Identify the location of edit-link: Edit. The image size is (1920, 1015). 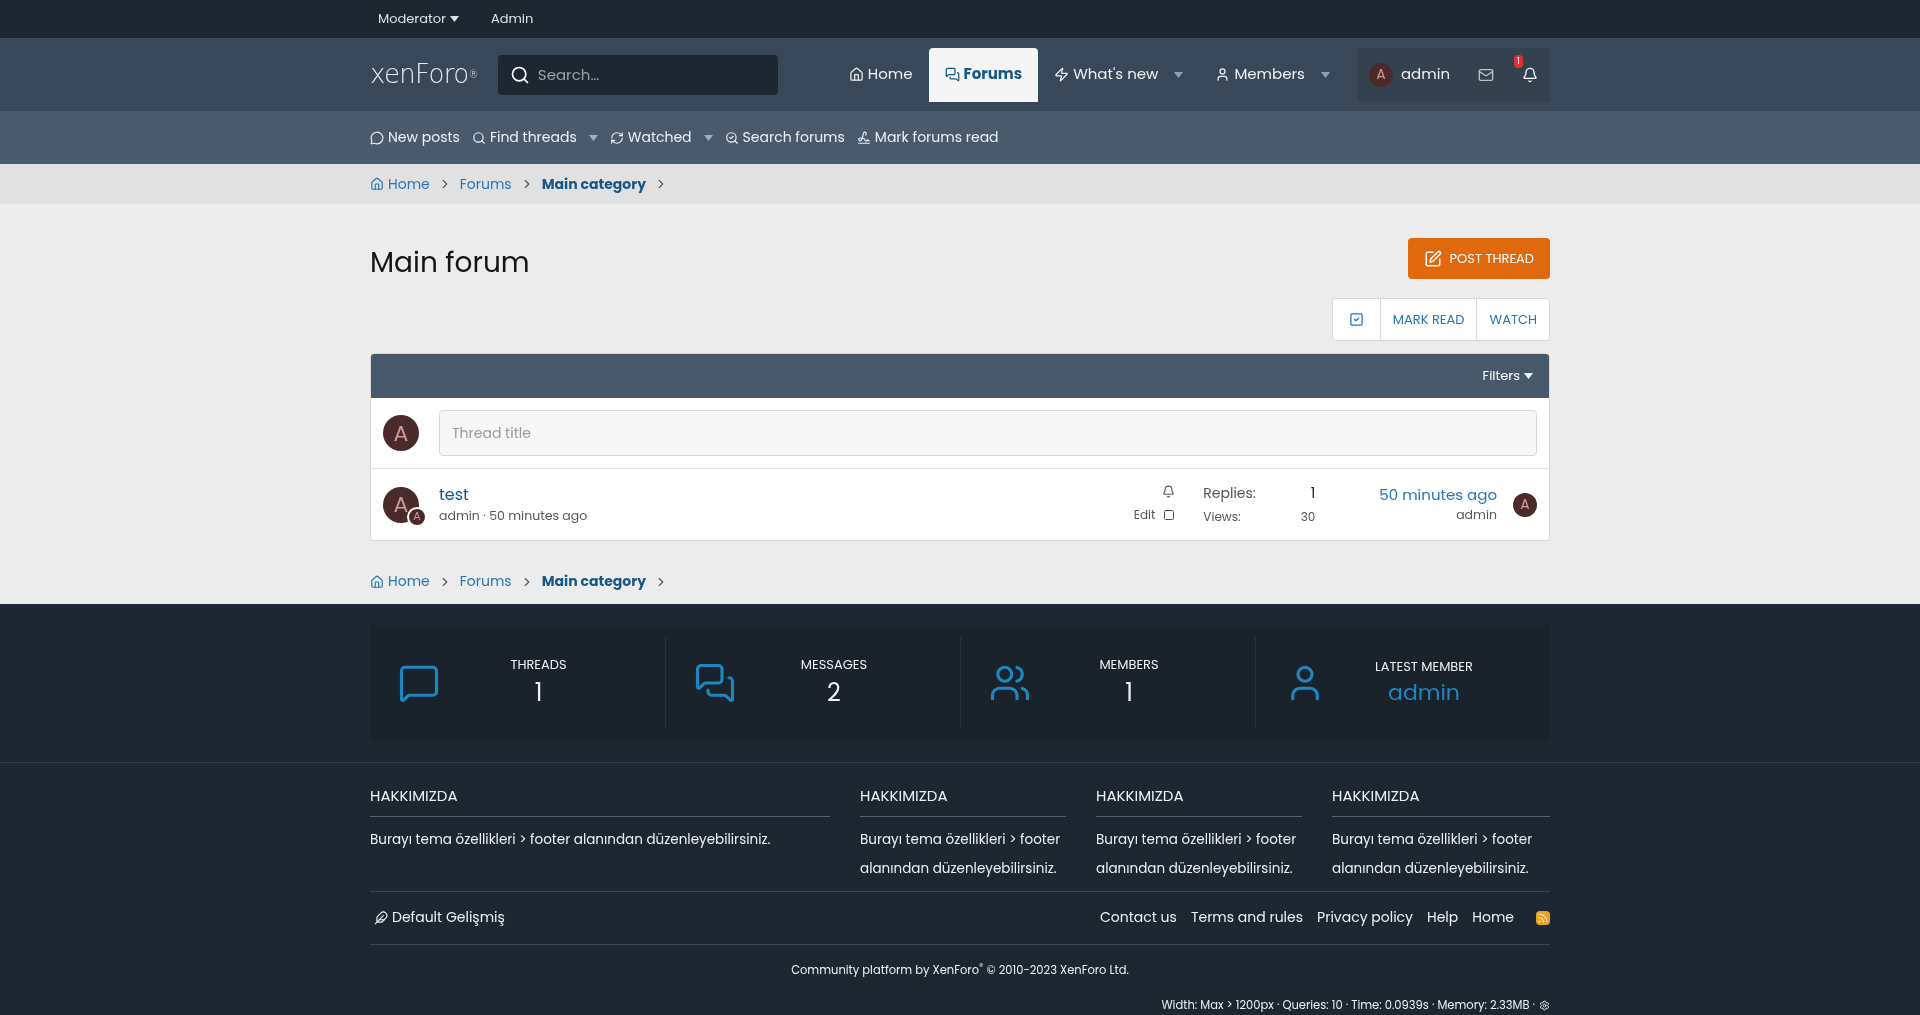
(1144, 515).